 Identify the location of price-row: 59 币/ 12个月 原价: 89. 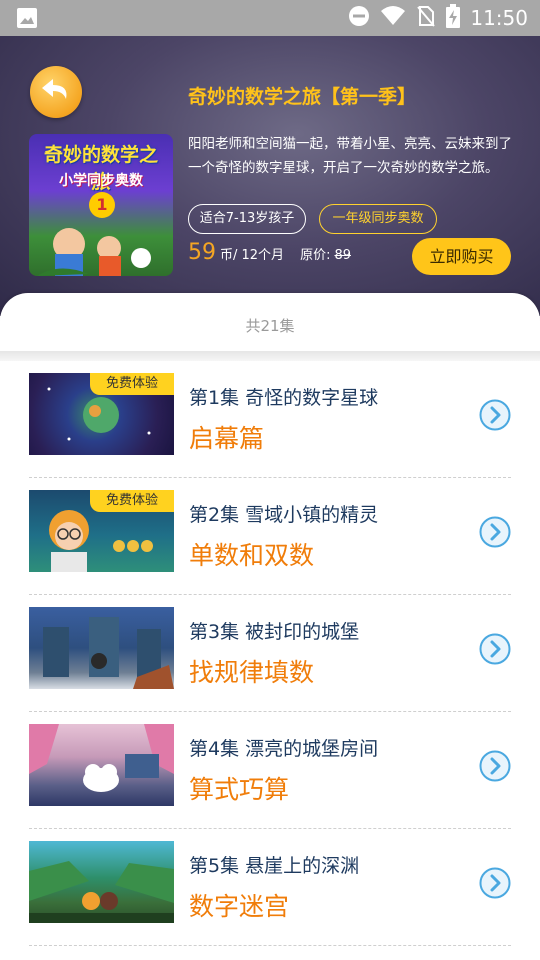
(269, 256).